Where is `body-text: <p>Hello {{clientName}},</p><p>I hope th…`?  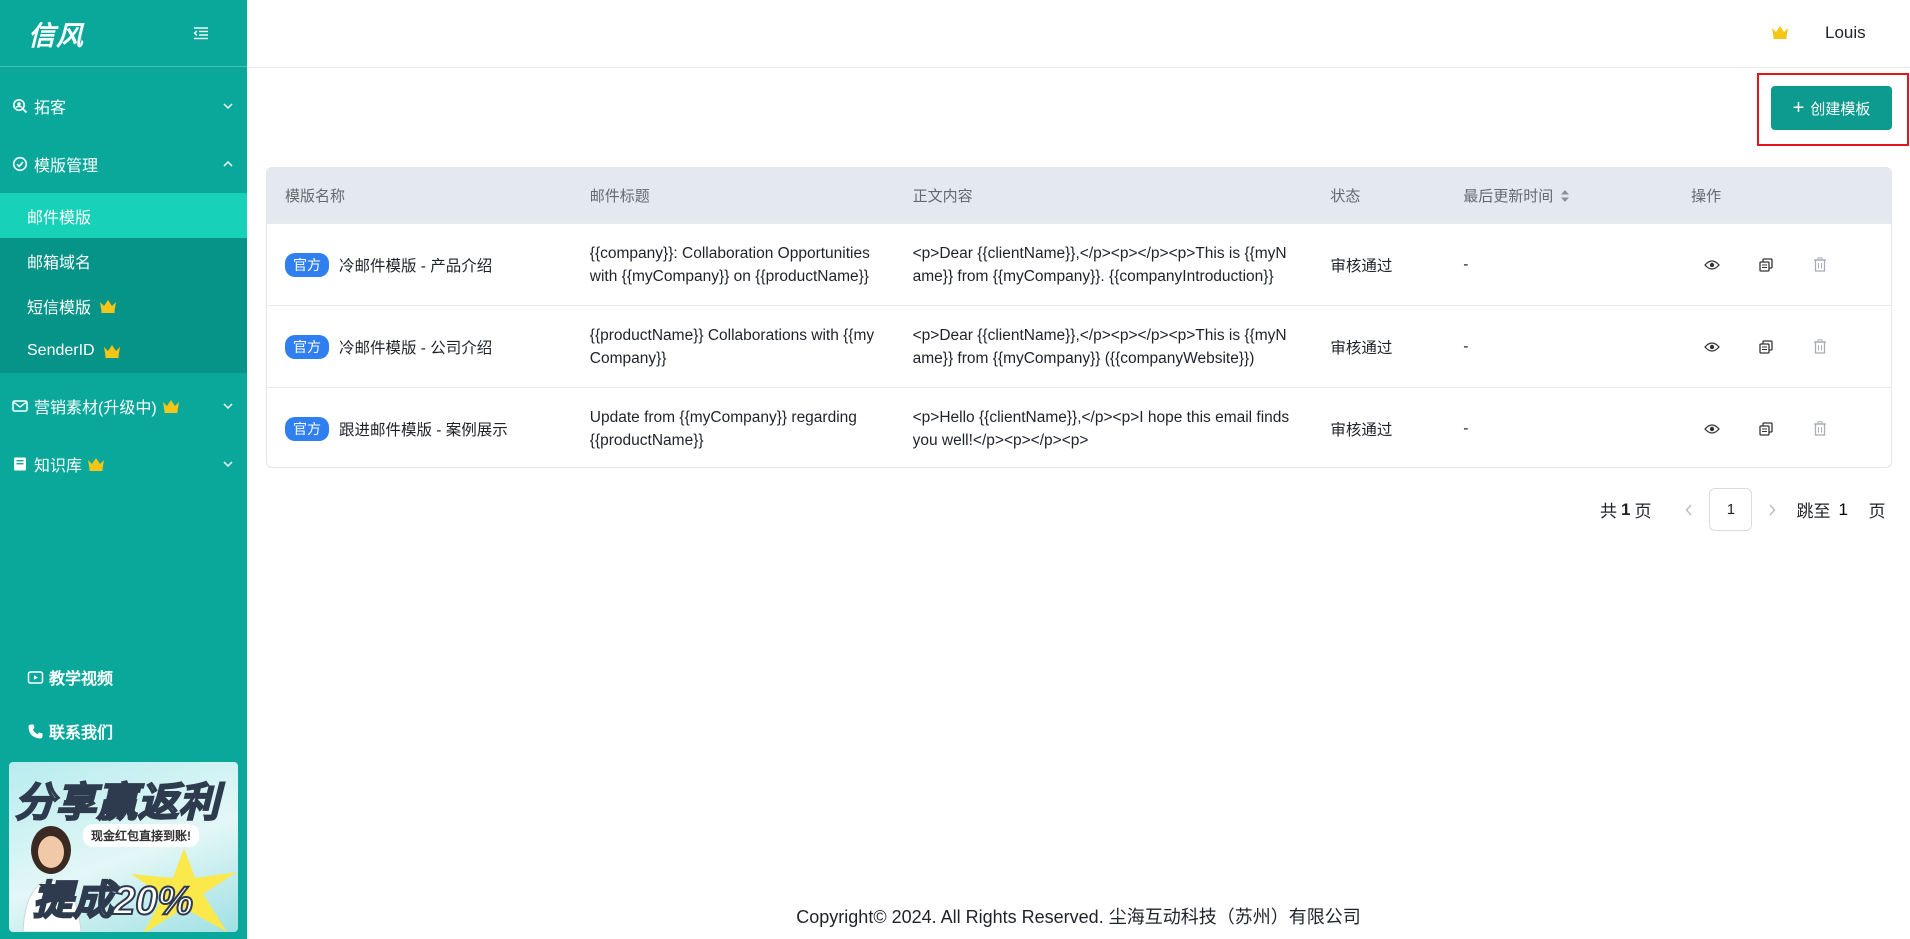 body-text: <p>Hello {{clientName}},</p><p>I hope th… is located at coordinates (1101, 428).